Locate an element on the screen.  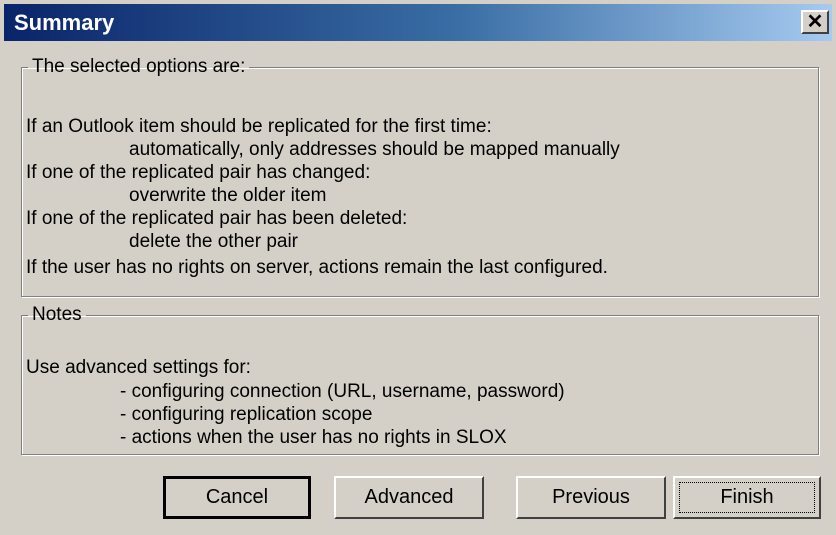
option-line: delete the other pair is located at coordinates (214, 241).